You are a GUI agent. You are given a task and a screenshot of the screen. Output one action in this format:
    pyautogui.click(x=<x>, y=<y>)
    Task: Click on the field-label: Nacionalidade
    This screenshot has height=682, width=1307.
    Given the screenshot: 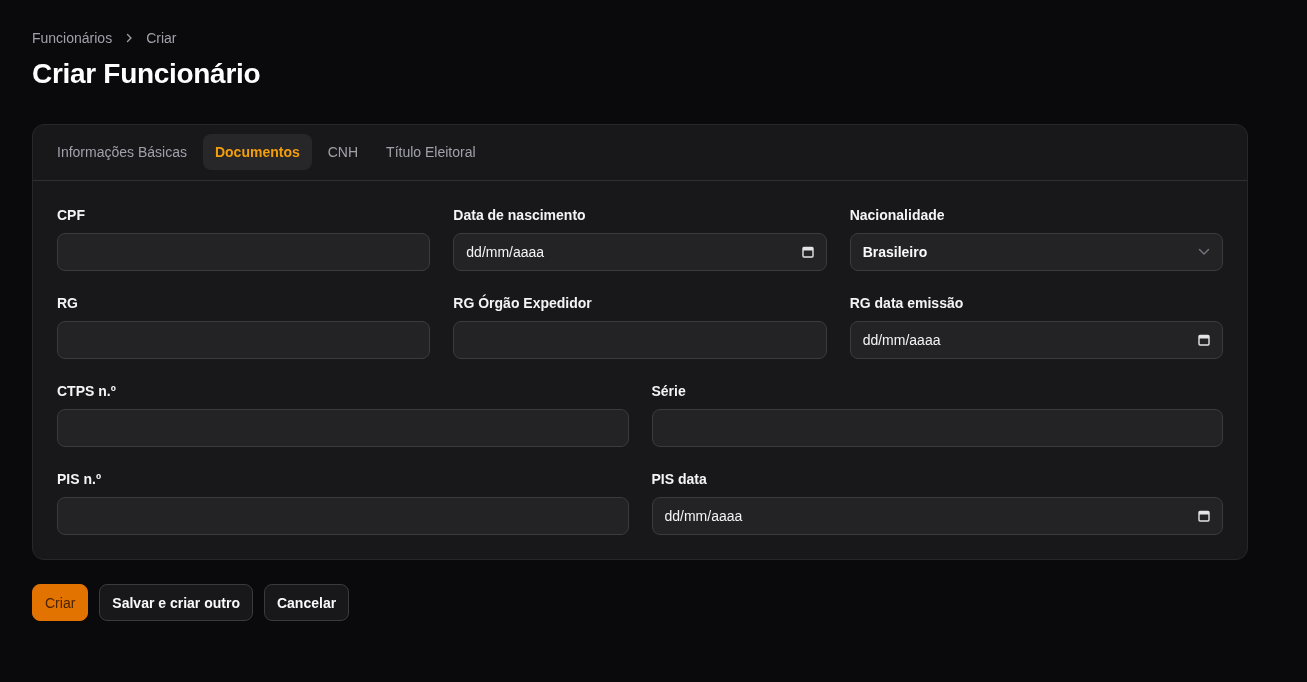 What is the action you would take?
    pyautogui.click(x=897, y=215)
    